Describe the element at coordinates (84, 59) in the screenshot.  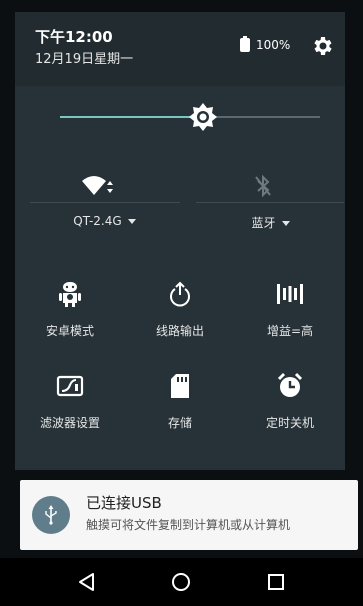
I see `clock-date: 12月19日星期一` at that location.